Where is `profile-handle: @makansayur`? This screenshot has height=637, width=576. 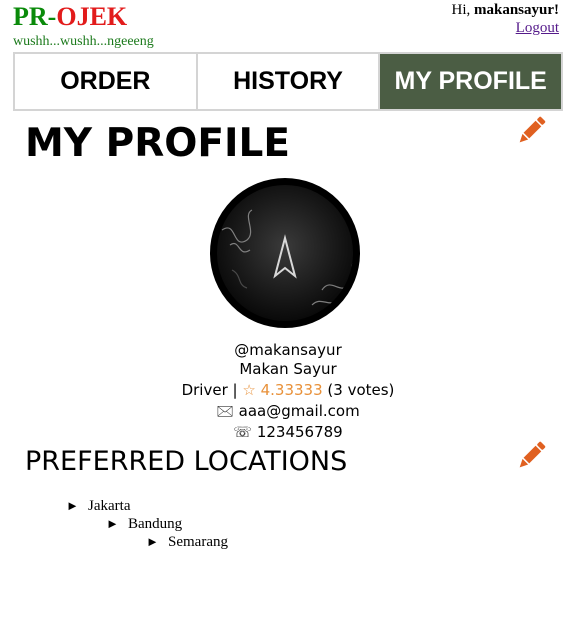 profile-handle: @makansayur is located at coordinates (288, 350).